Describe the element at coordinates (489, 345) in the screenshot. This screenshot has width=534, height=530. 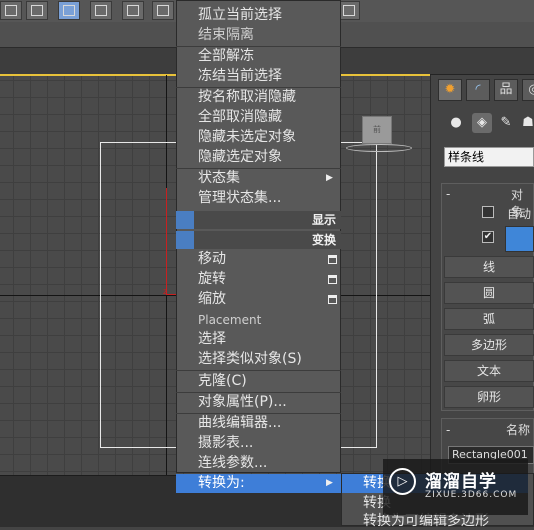
I see `ngon-button: 多边形` at that location.